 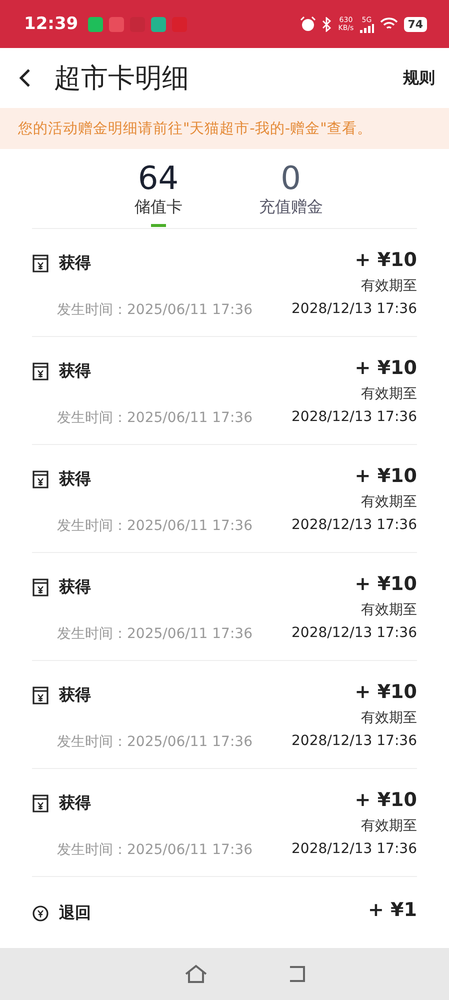 I want to click on wifi-icon, so click(x=389, y=24).